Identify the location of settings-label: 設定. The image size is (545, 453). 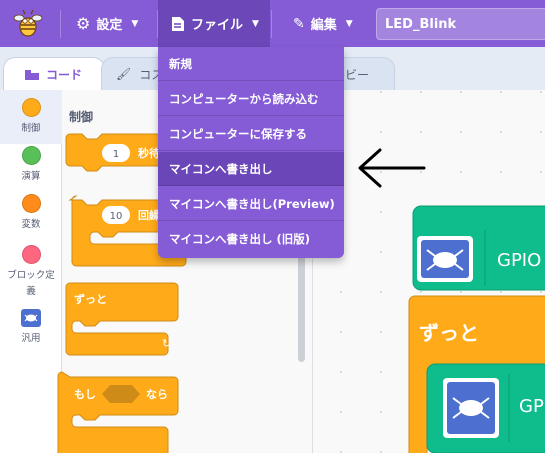
(109, 25).